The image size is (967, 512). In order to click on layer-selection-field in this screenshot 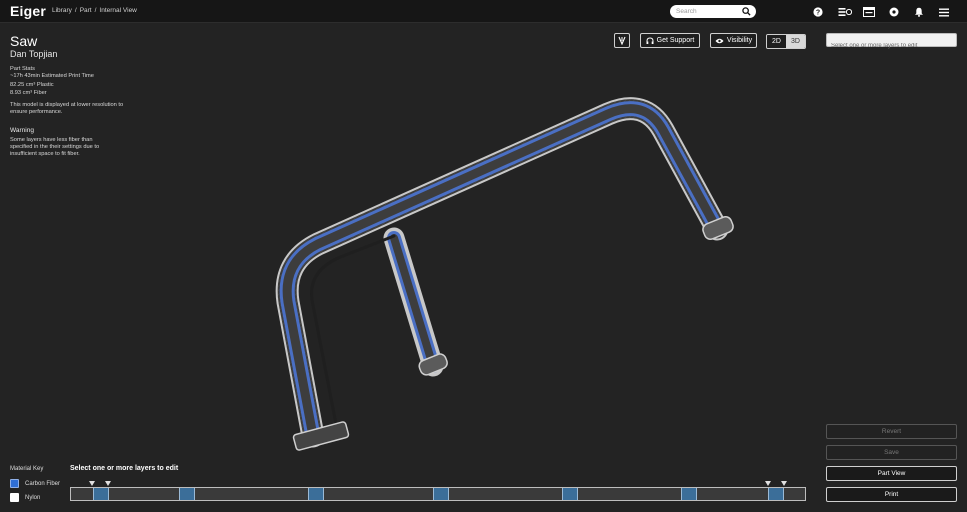, I will do `click(891, 42)`.